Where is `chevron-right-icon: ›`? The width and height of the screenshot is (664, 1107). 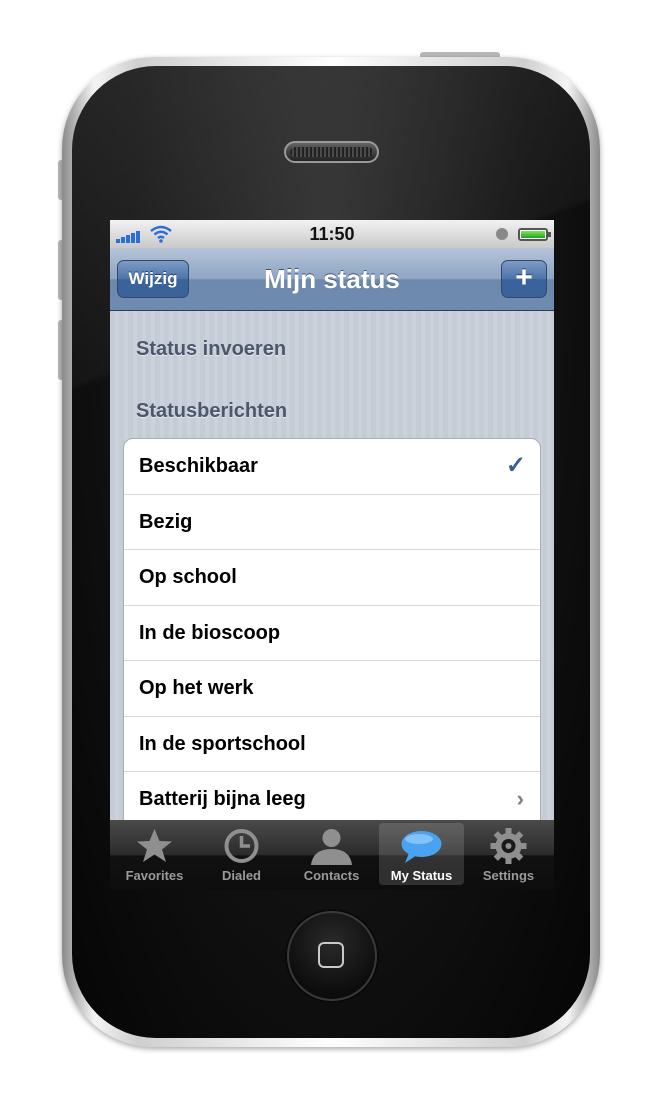 chevron-right-icon: › is located at coordinates (520, 798).